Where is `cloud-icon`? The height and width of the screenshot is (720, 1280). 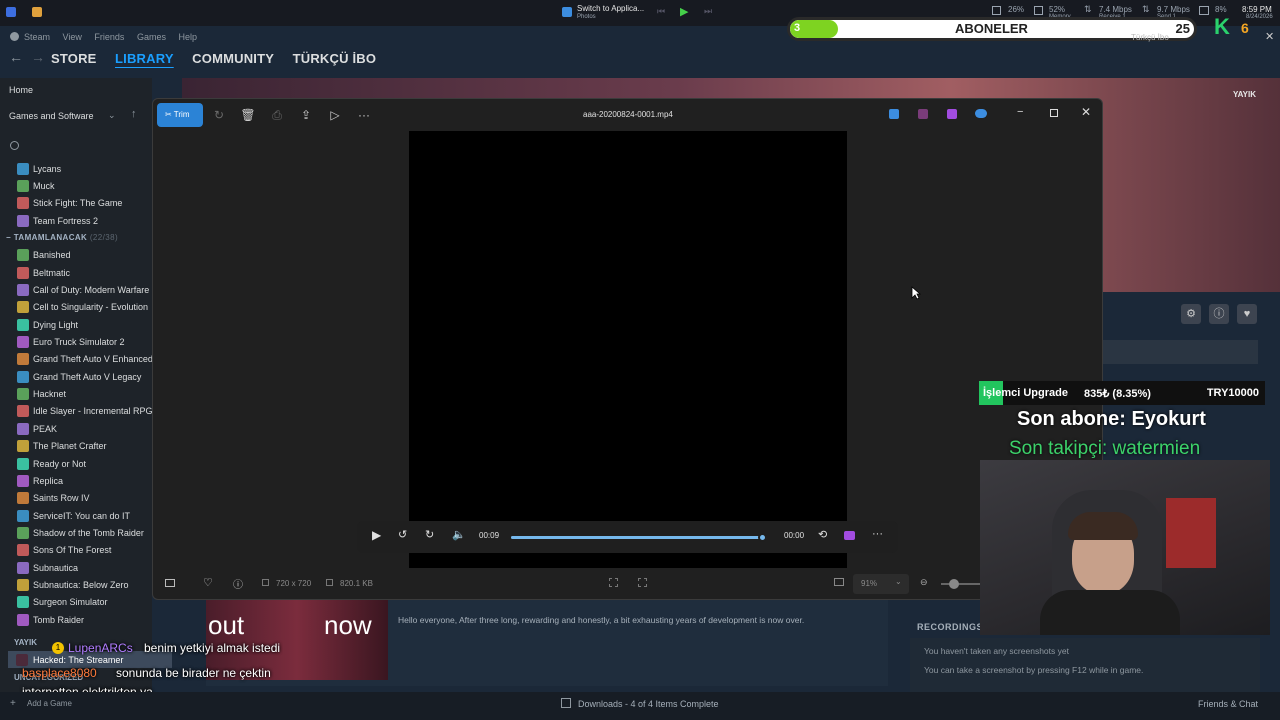
cloud-icon is located at coordinates (981, 113).